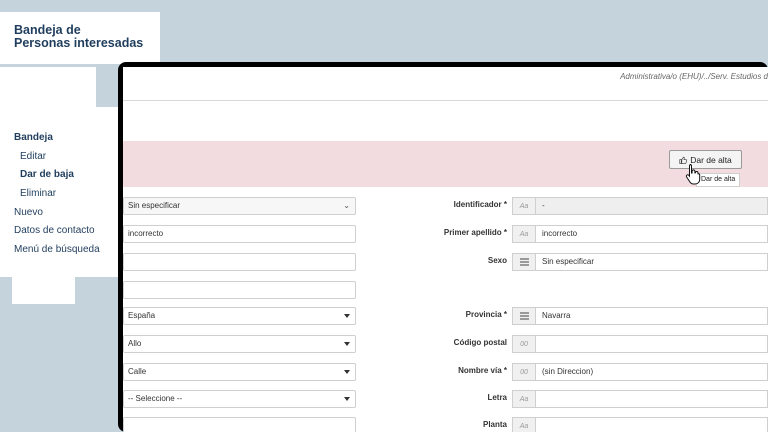  I want to click on tipo-select: Sin especificar ⌄, so click(239, 206).